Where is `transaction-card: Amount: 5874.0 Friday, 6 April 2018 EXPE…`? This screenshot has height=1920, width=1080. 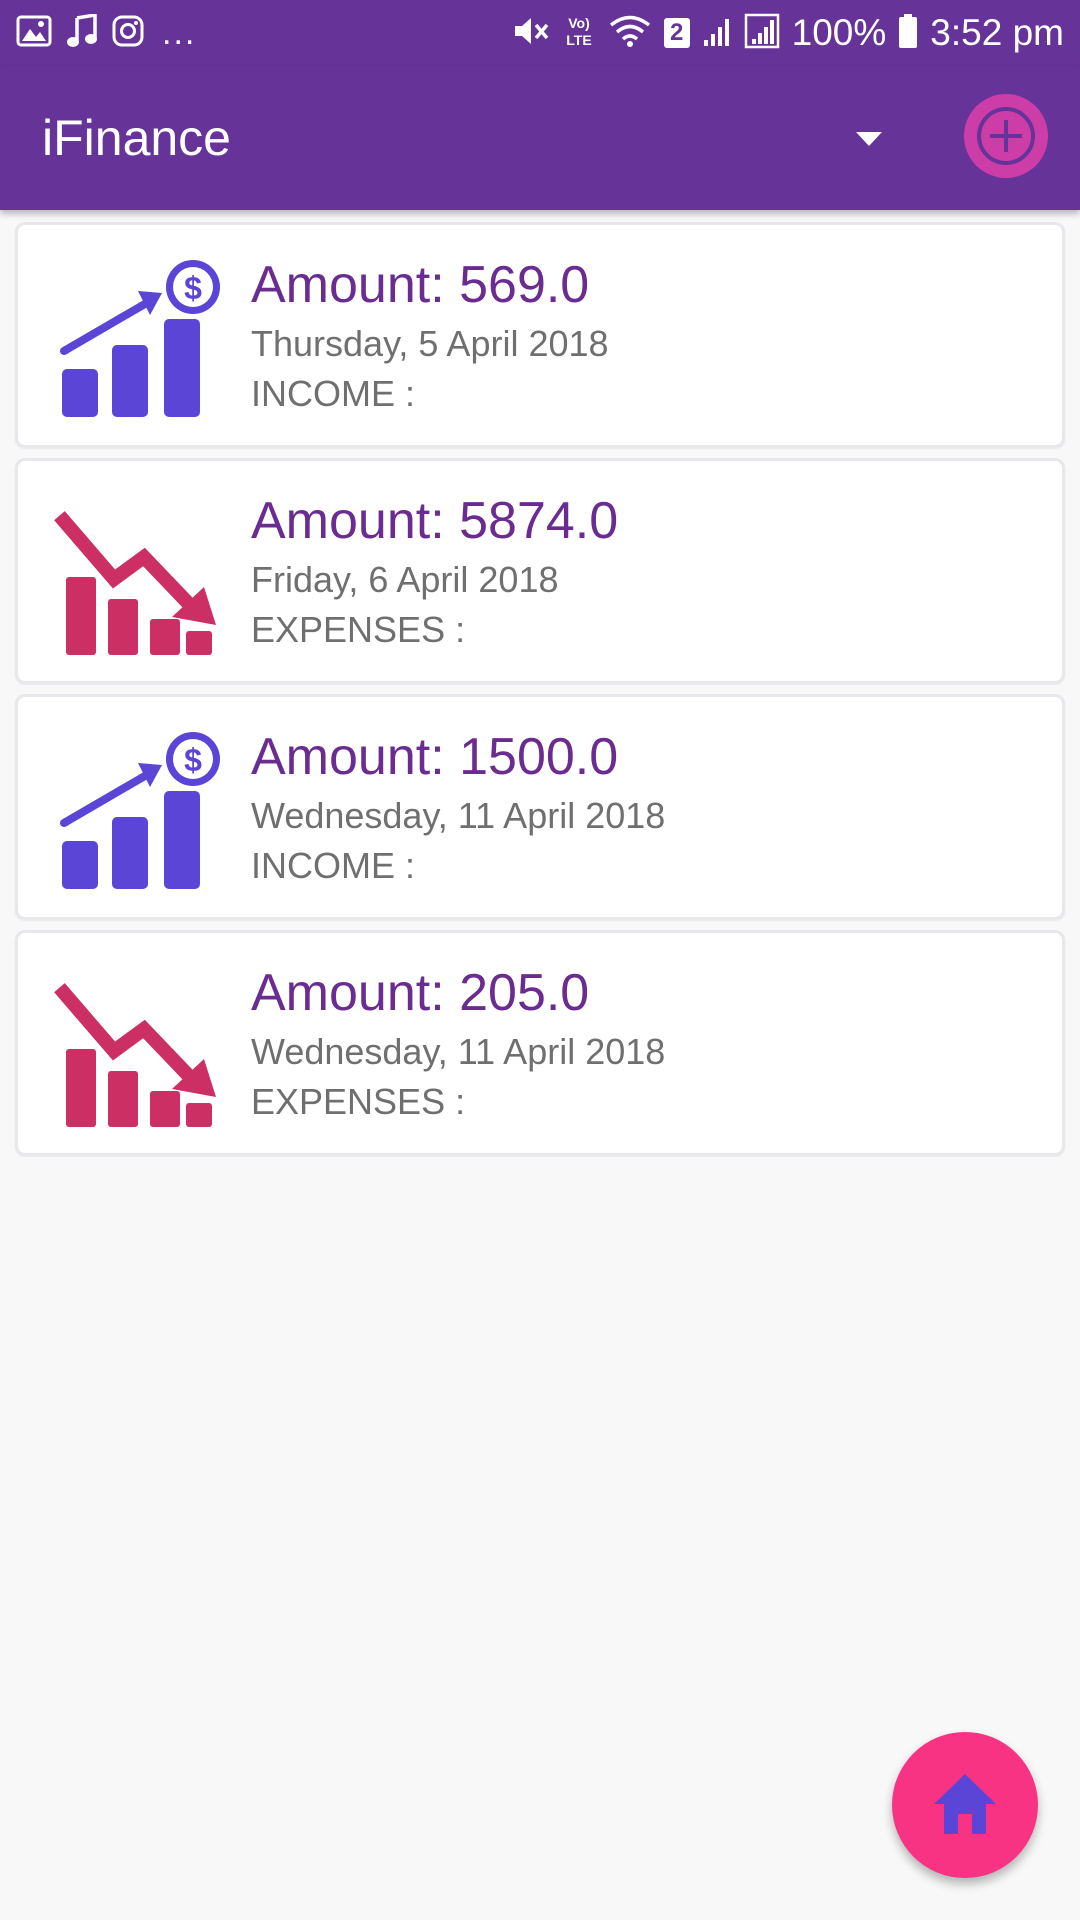
transaction-card: Amount: 5874.0 Friday, 6 April 2018 EXPE… is located at coordinates (540, 571).